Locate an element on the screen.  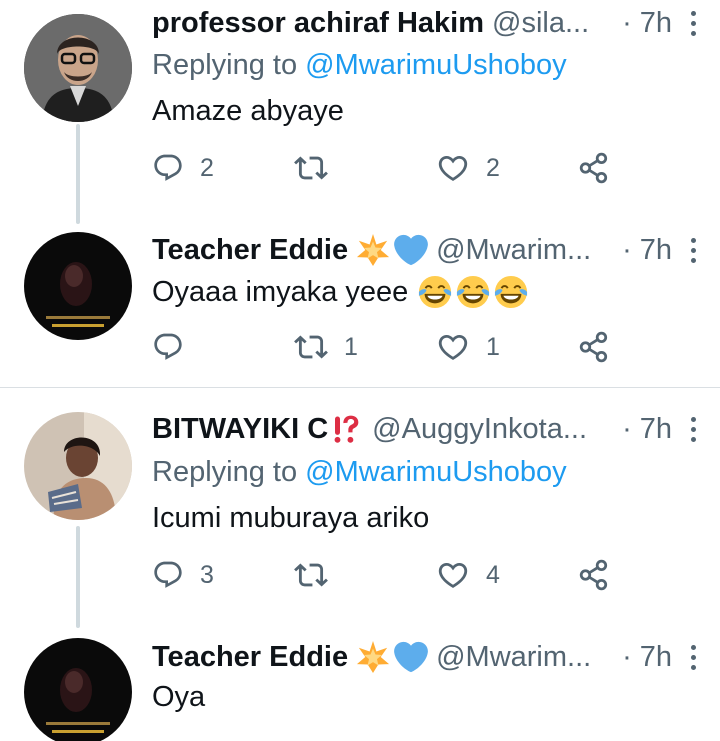
retweet-count: 1 is located at coordinates (351, 346).